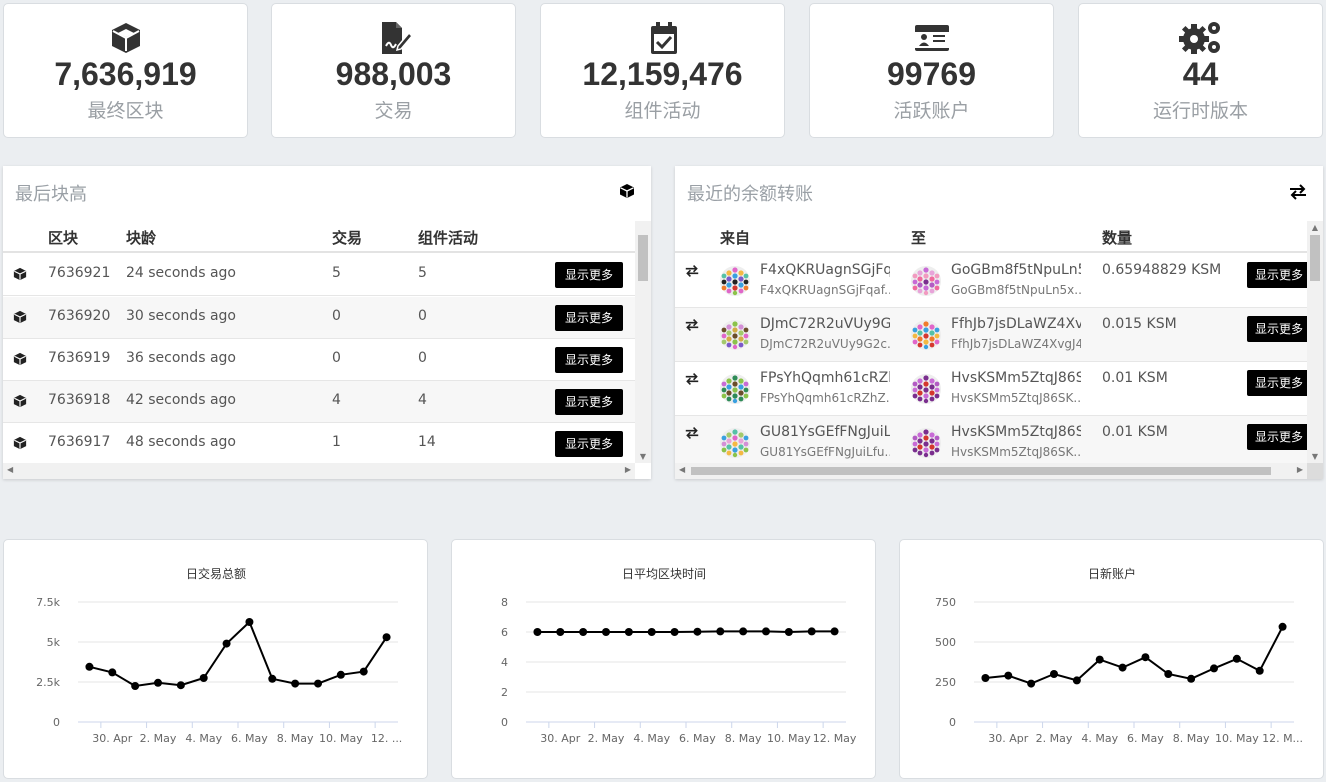  What do you see at coordinates (945, 642) in the screenshot?
I see `y-tick-label: 500` at bounding box center [945, 642].